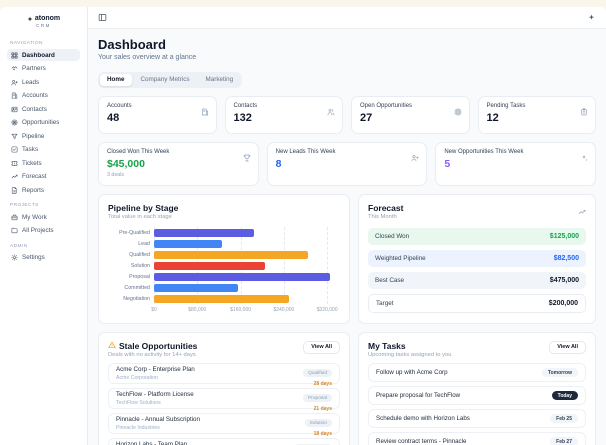 This screenshot has width=606, height=445. What do you see at coordinates (112, 344) in the screenshot?
I see `alert-triangle-icon` at bounding box center [112, 344].